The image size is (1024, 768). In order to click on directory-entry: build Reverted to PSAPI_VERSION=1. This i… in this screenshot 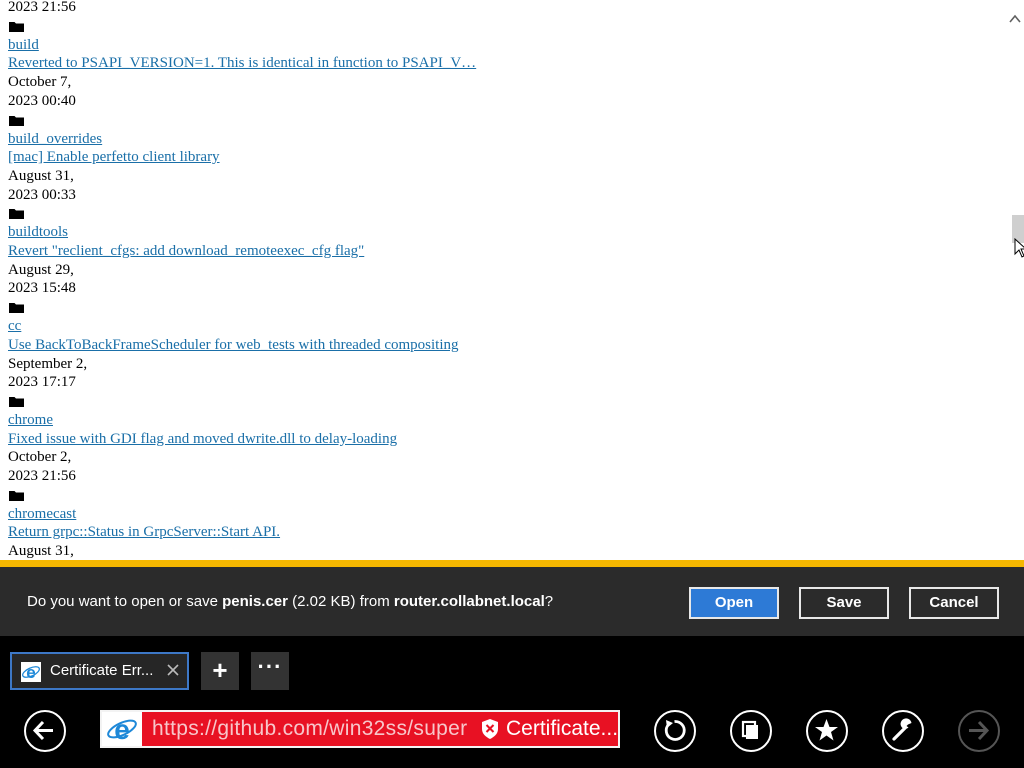, I will do `click(503, 64)`.